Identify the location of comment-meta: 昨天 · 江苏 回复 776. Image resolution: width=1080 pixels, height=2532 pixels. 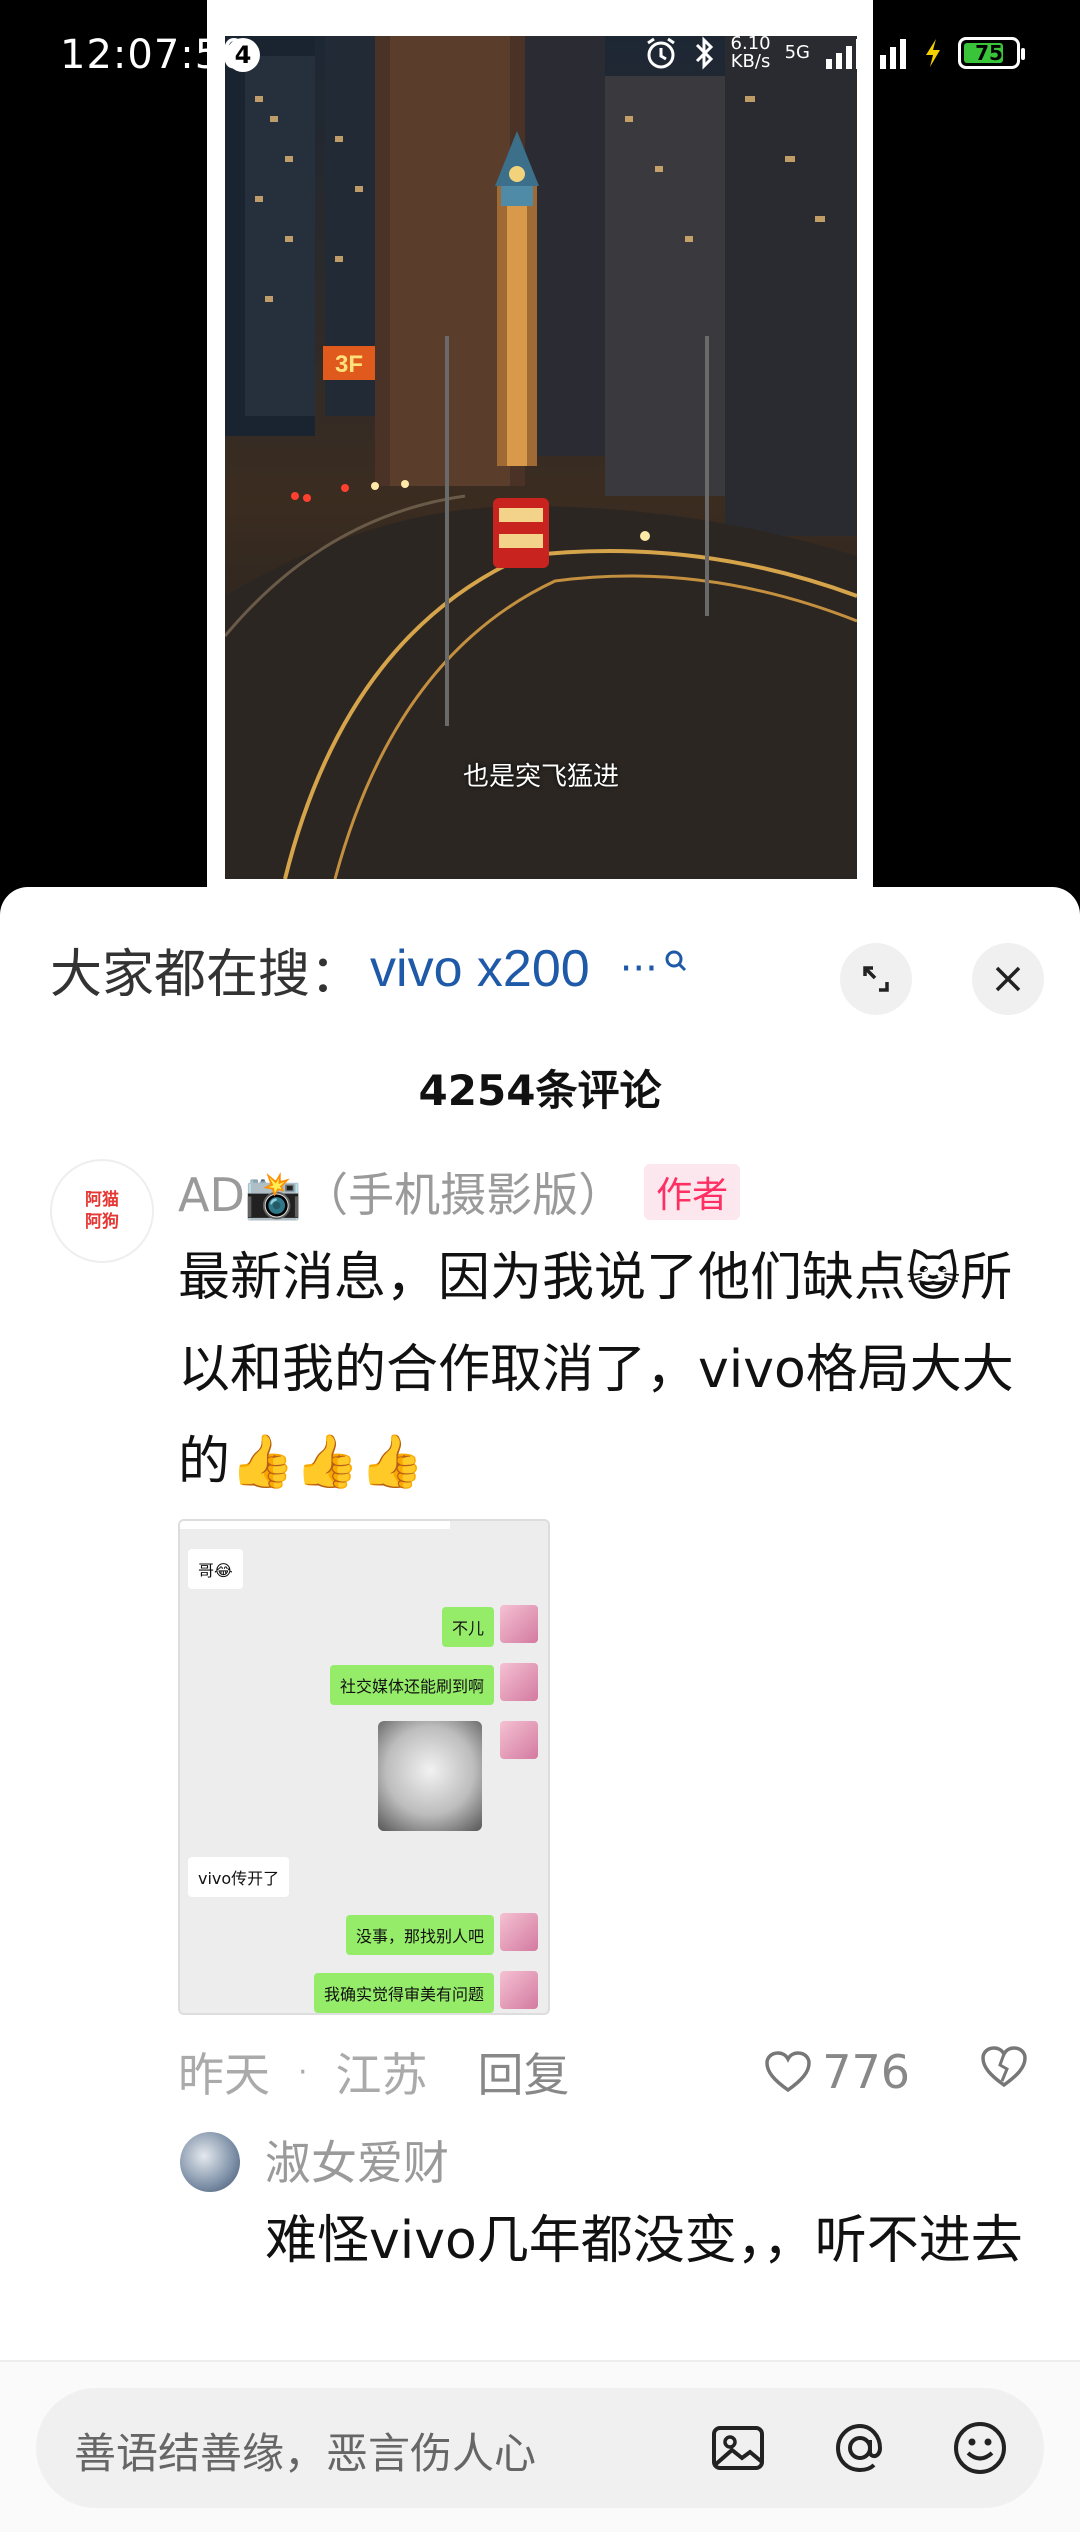
(603, 2072).